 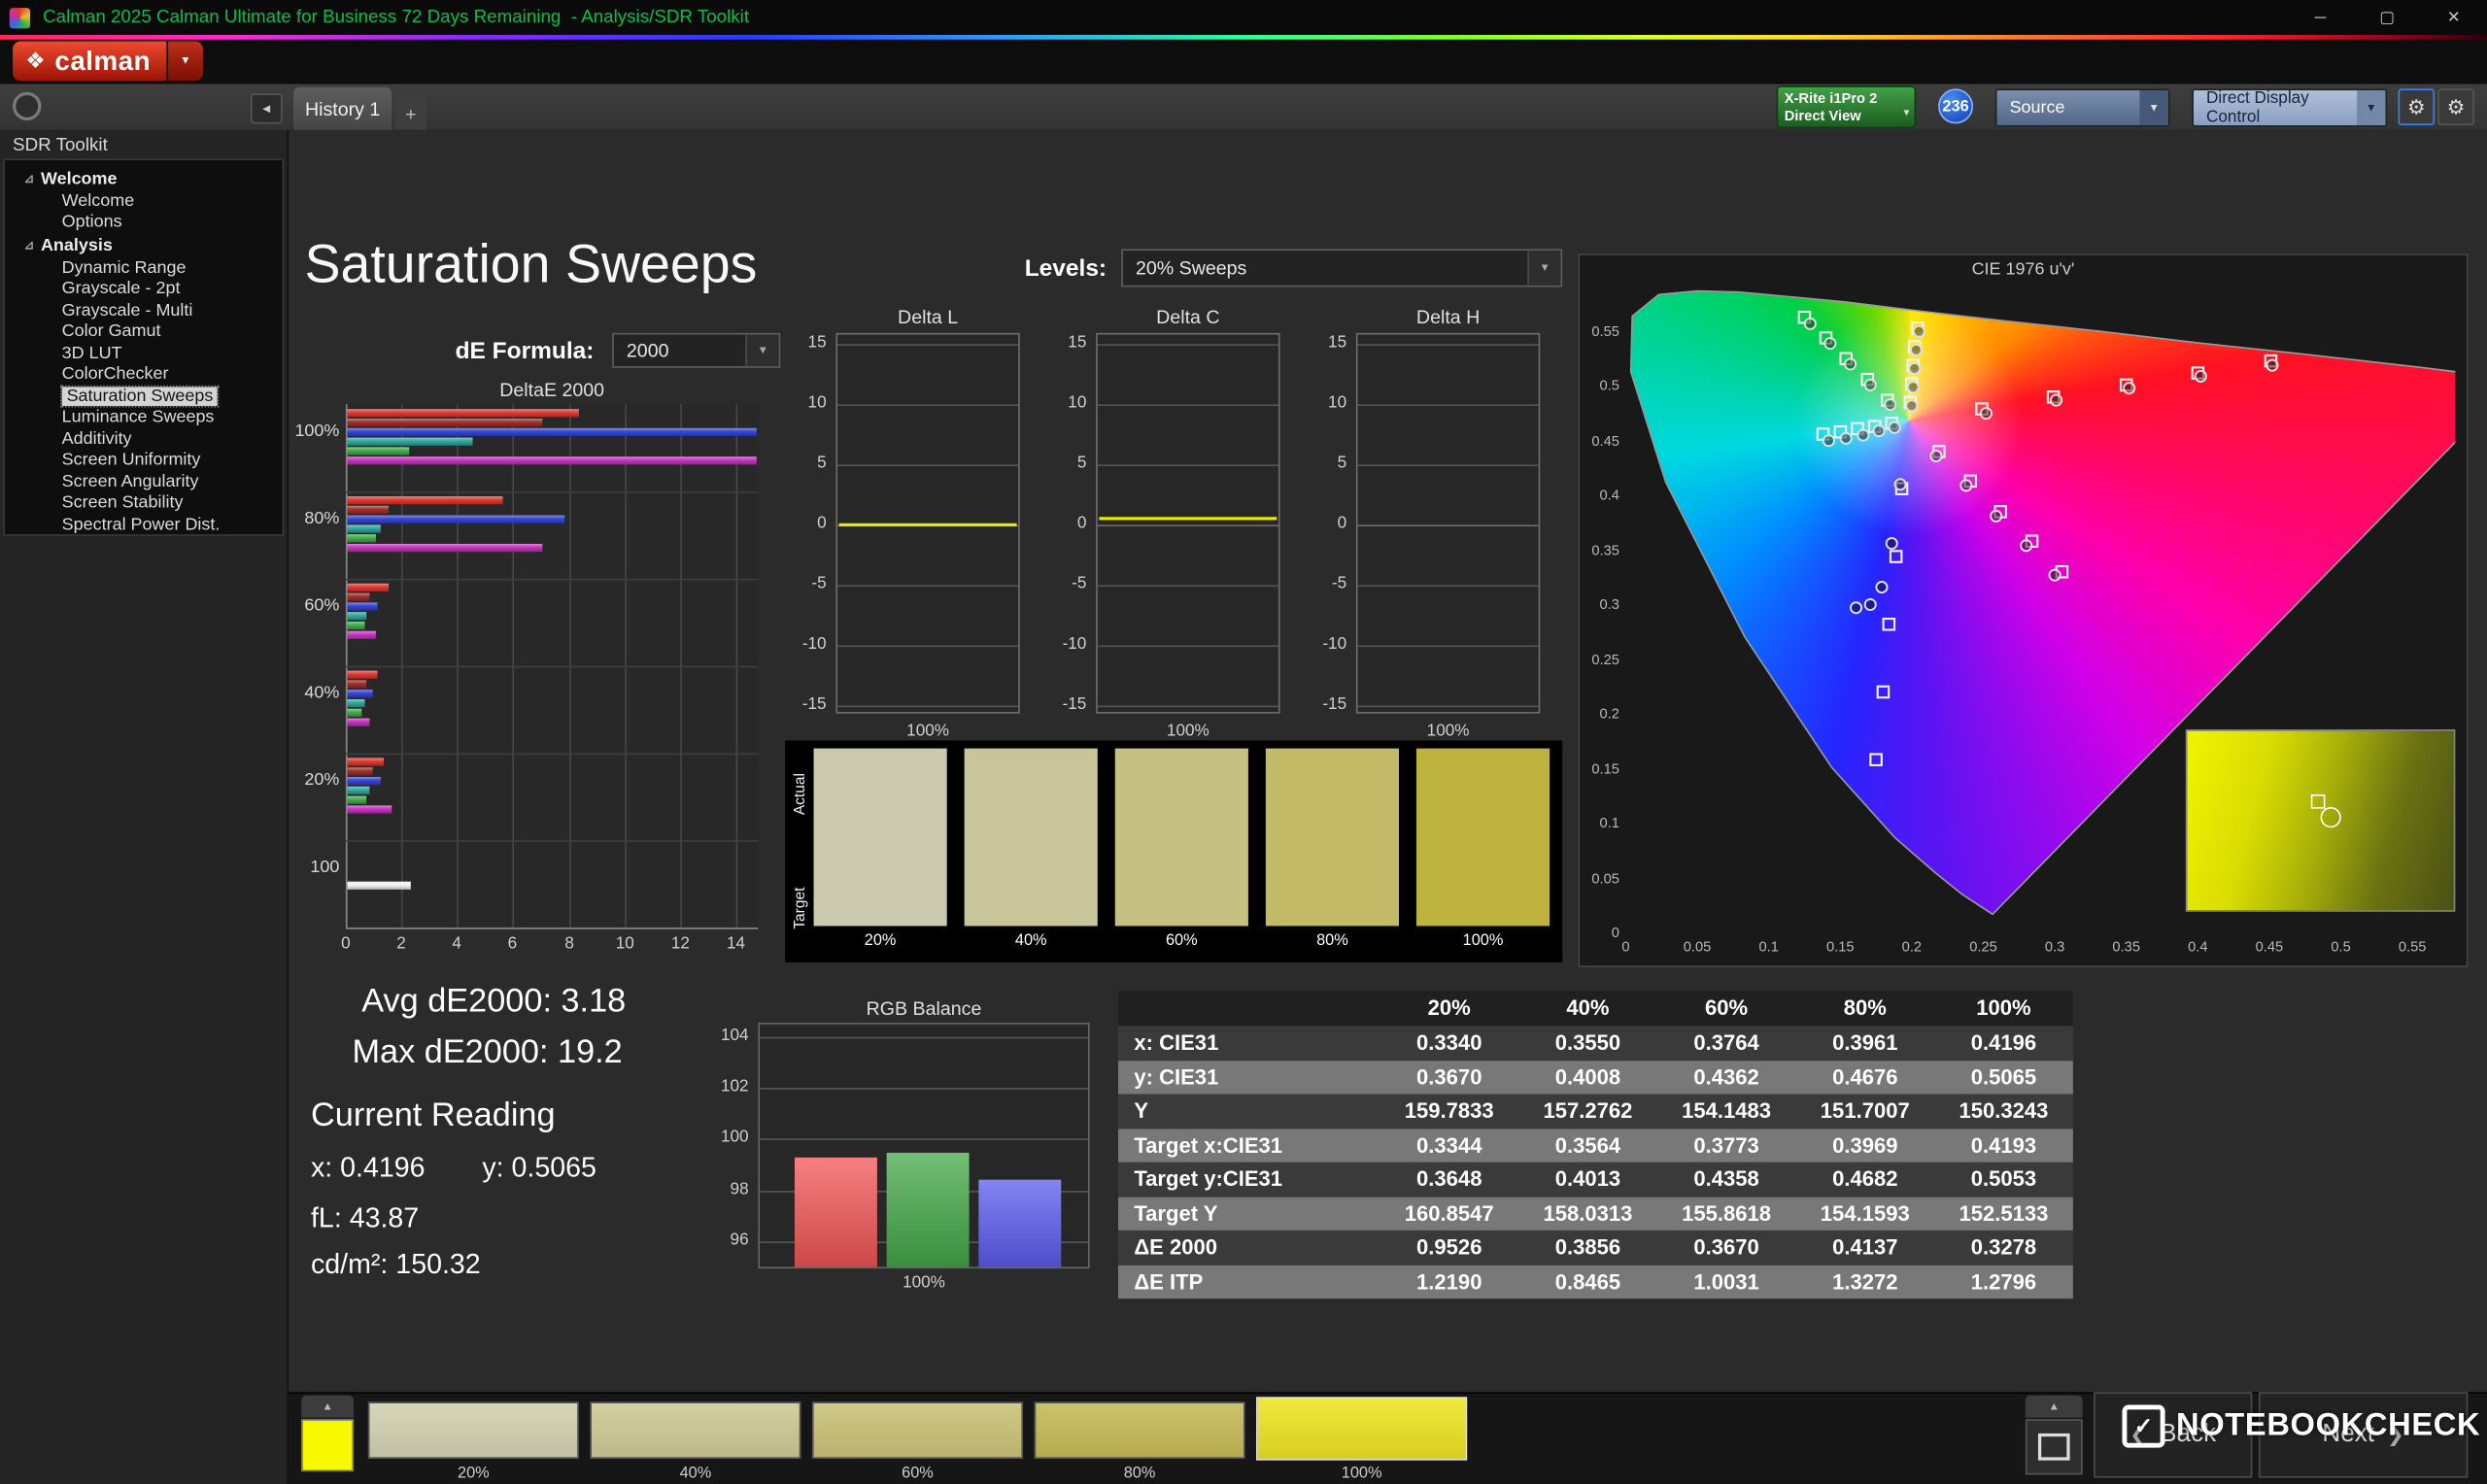 What do you see at coordinates (1846, 107) in the screenshot?
I see `meter-button: X-Rite i1Pro 2 Direct View ▼` at bounding box center [1846, 107].